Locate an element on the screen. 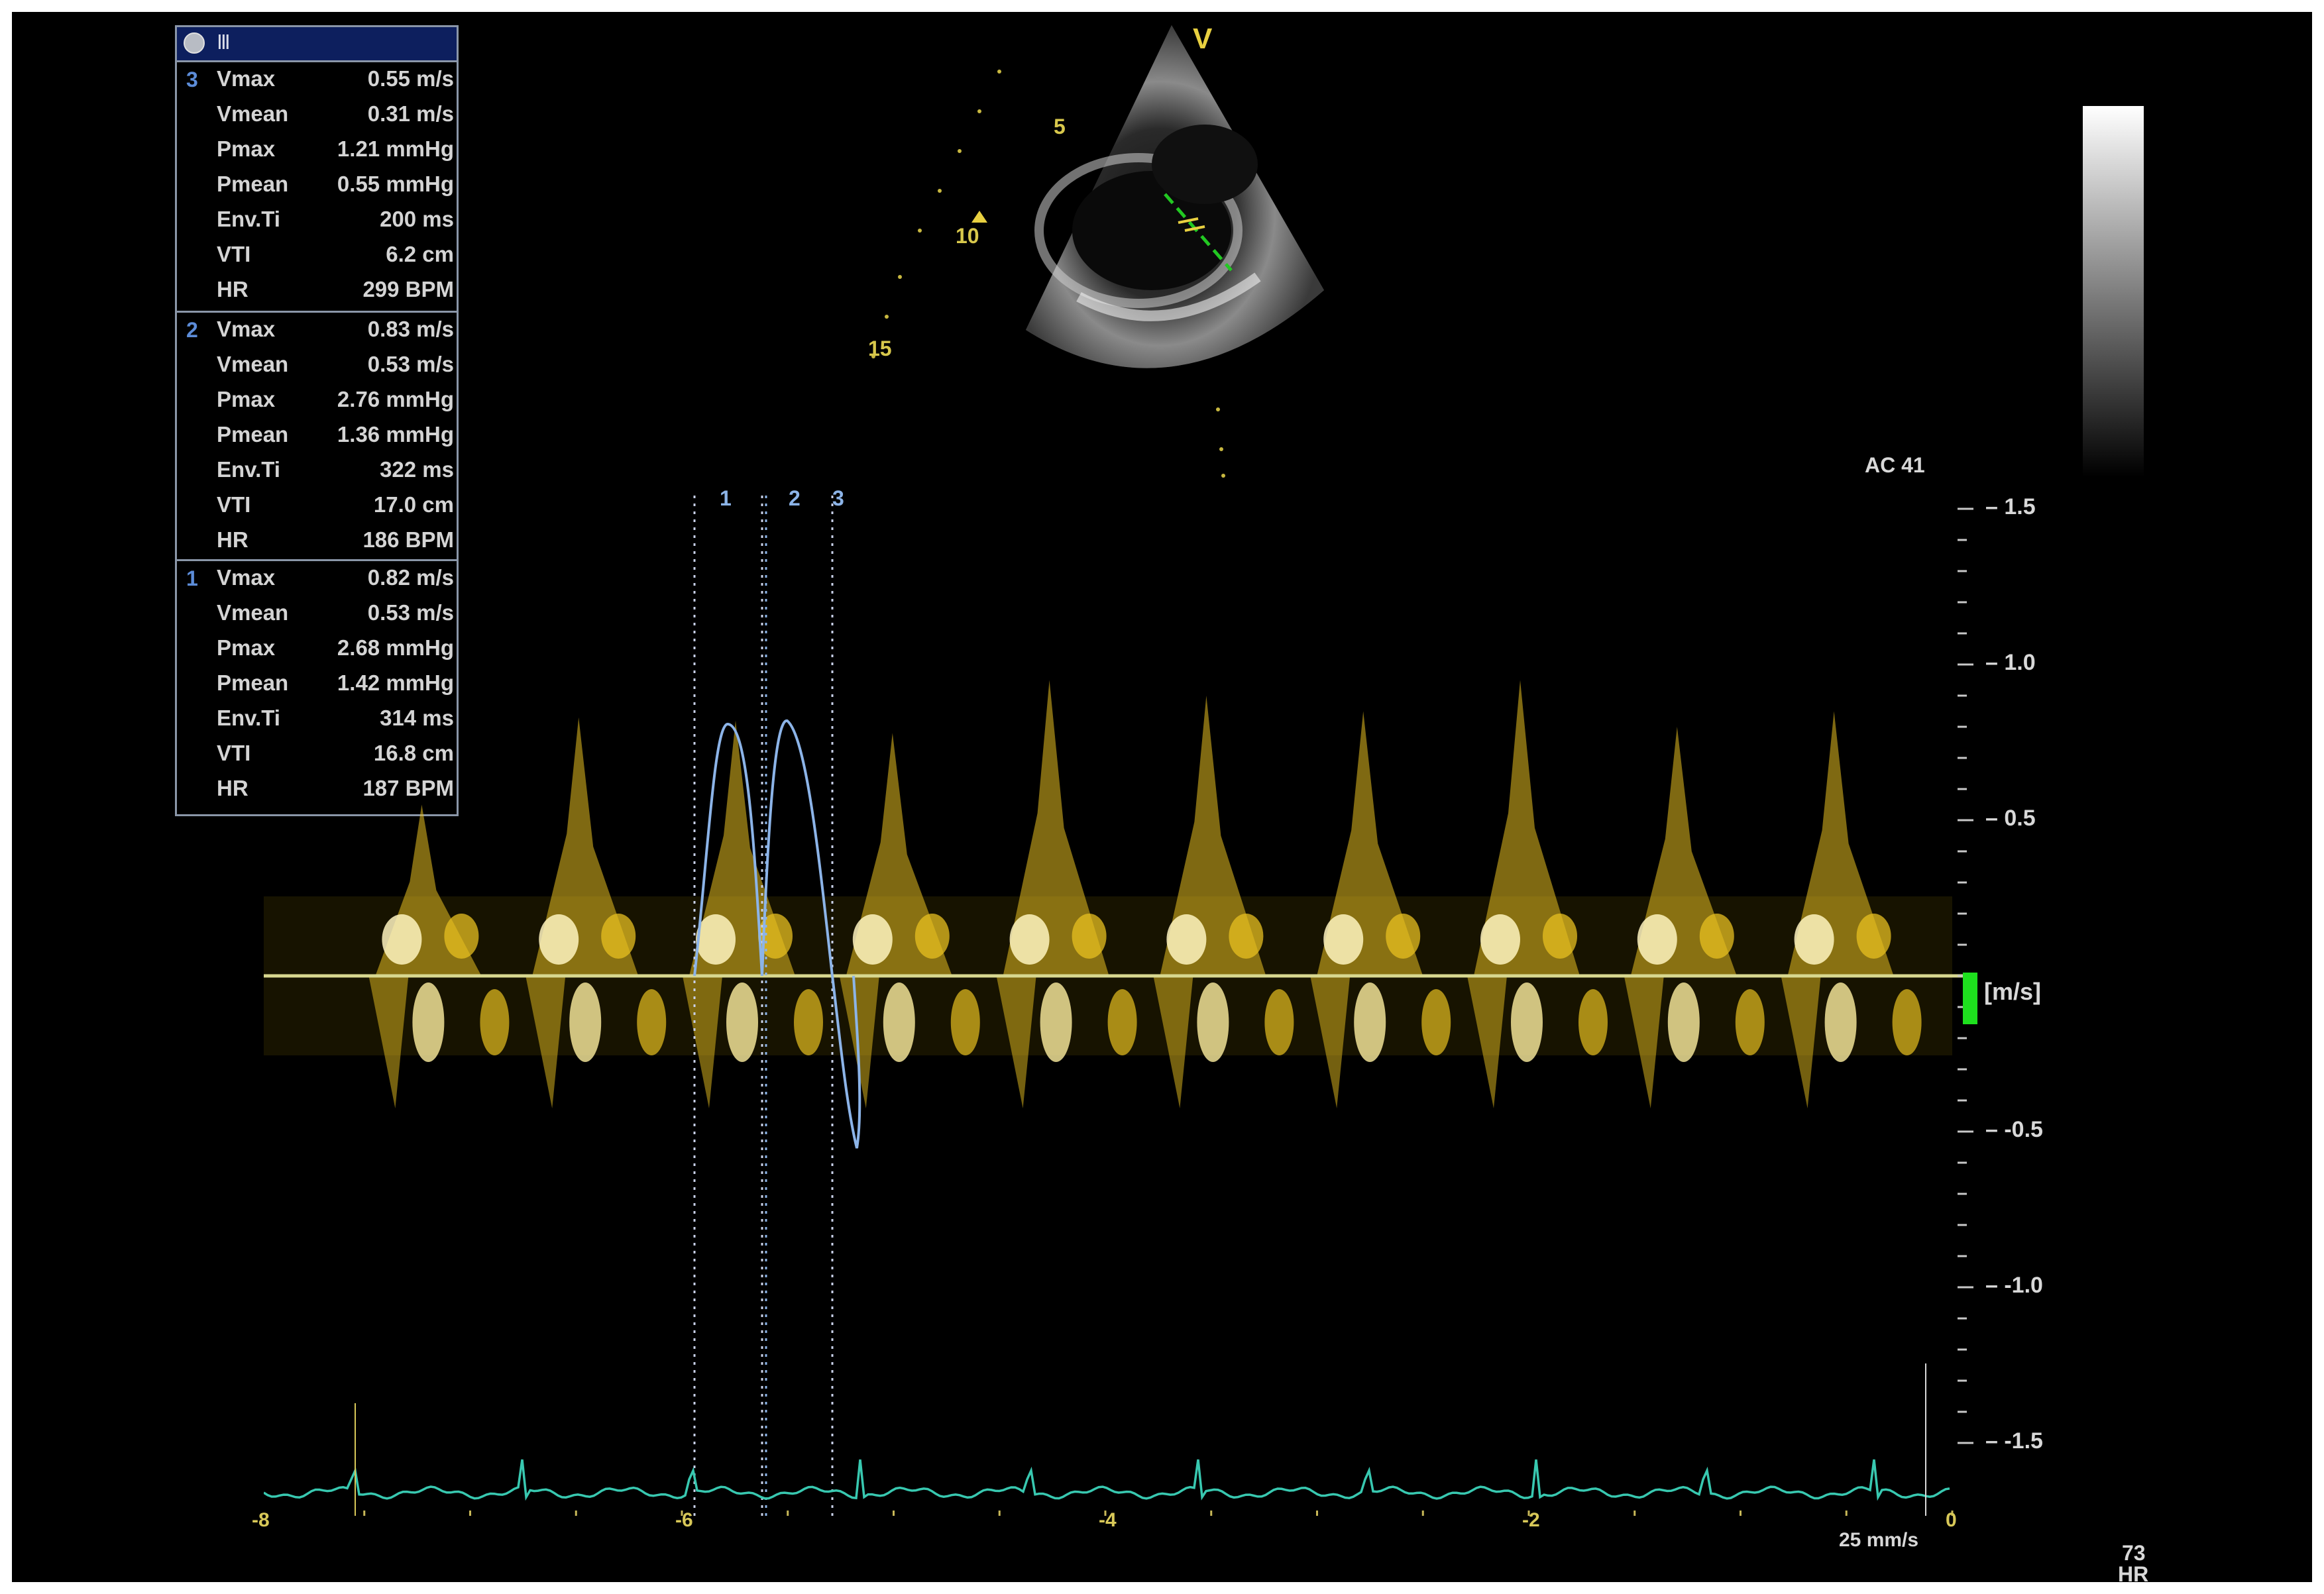 This screenshot has width=2324, height=1594. measurement-value: 0.83 m/s is located at coordinates (410, 329).